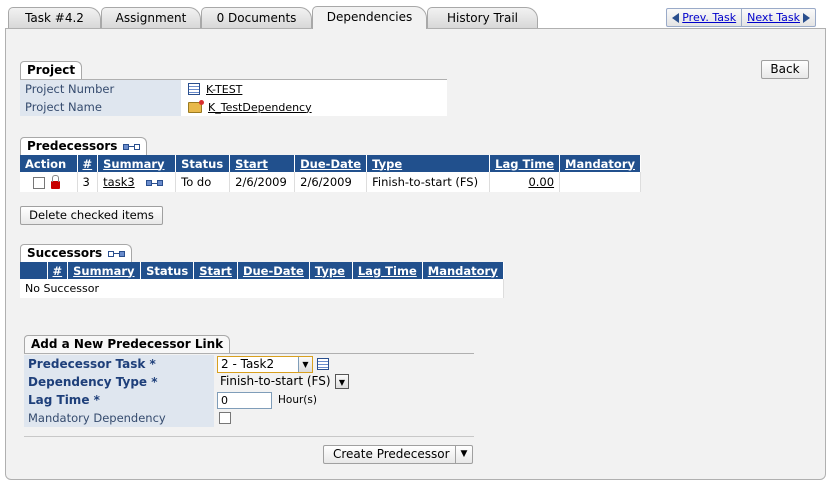 The width and height of the screenshot is (831, 488). What do you see at coordinates (806, 17) in the screenshot?
I see `arrow-right-icon` at bounding box center [806, 17].